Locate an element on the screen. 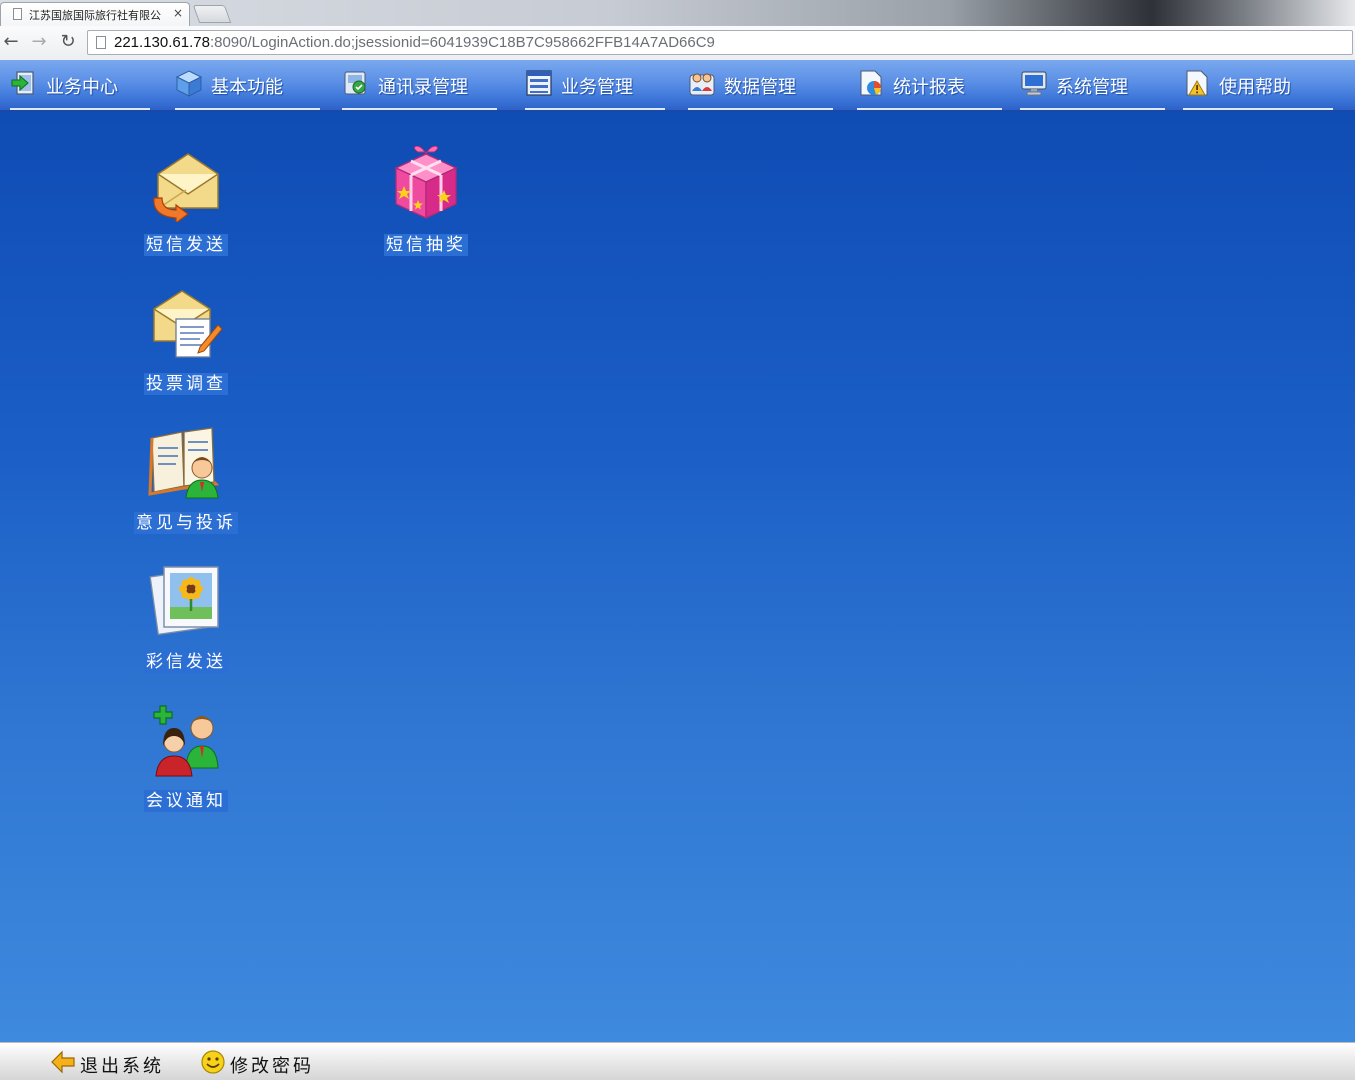 The height and width of the screenshot is (1080, 1355). back-arrow-icon is located at coordinates (63, 1062).